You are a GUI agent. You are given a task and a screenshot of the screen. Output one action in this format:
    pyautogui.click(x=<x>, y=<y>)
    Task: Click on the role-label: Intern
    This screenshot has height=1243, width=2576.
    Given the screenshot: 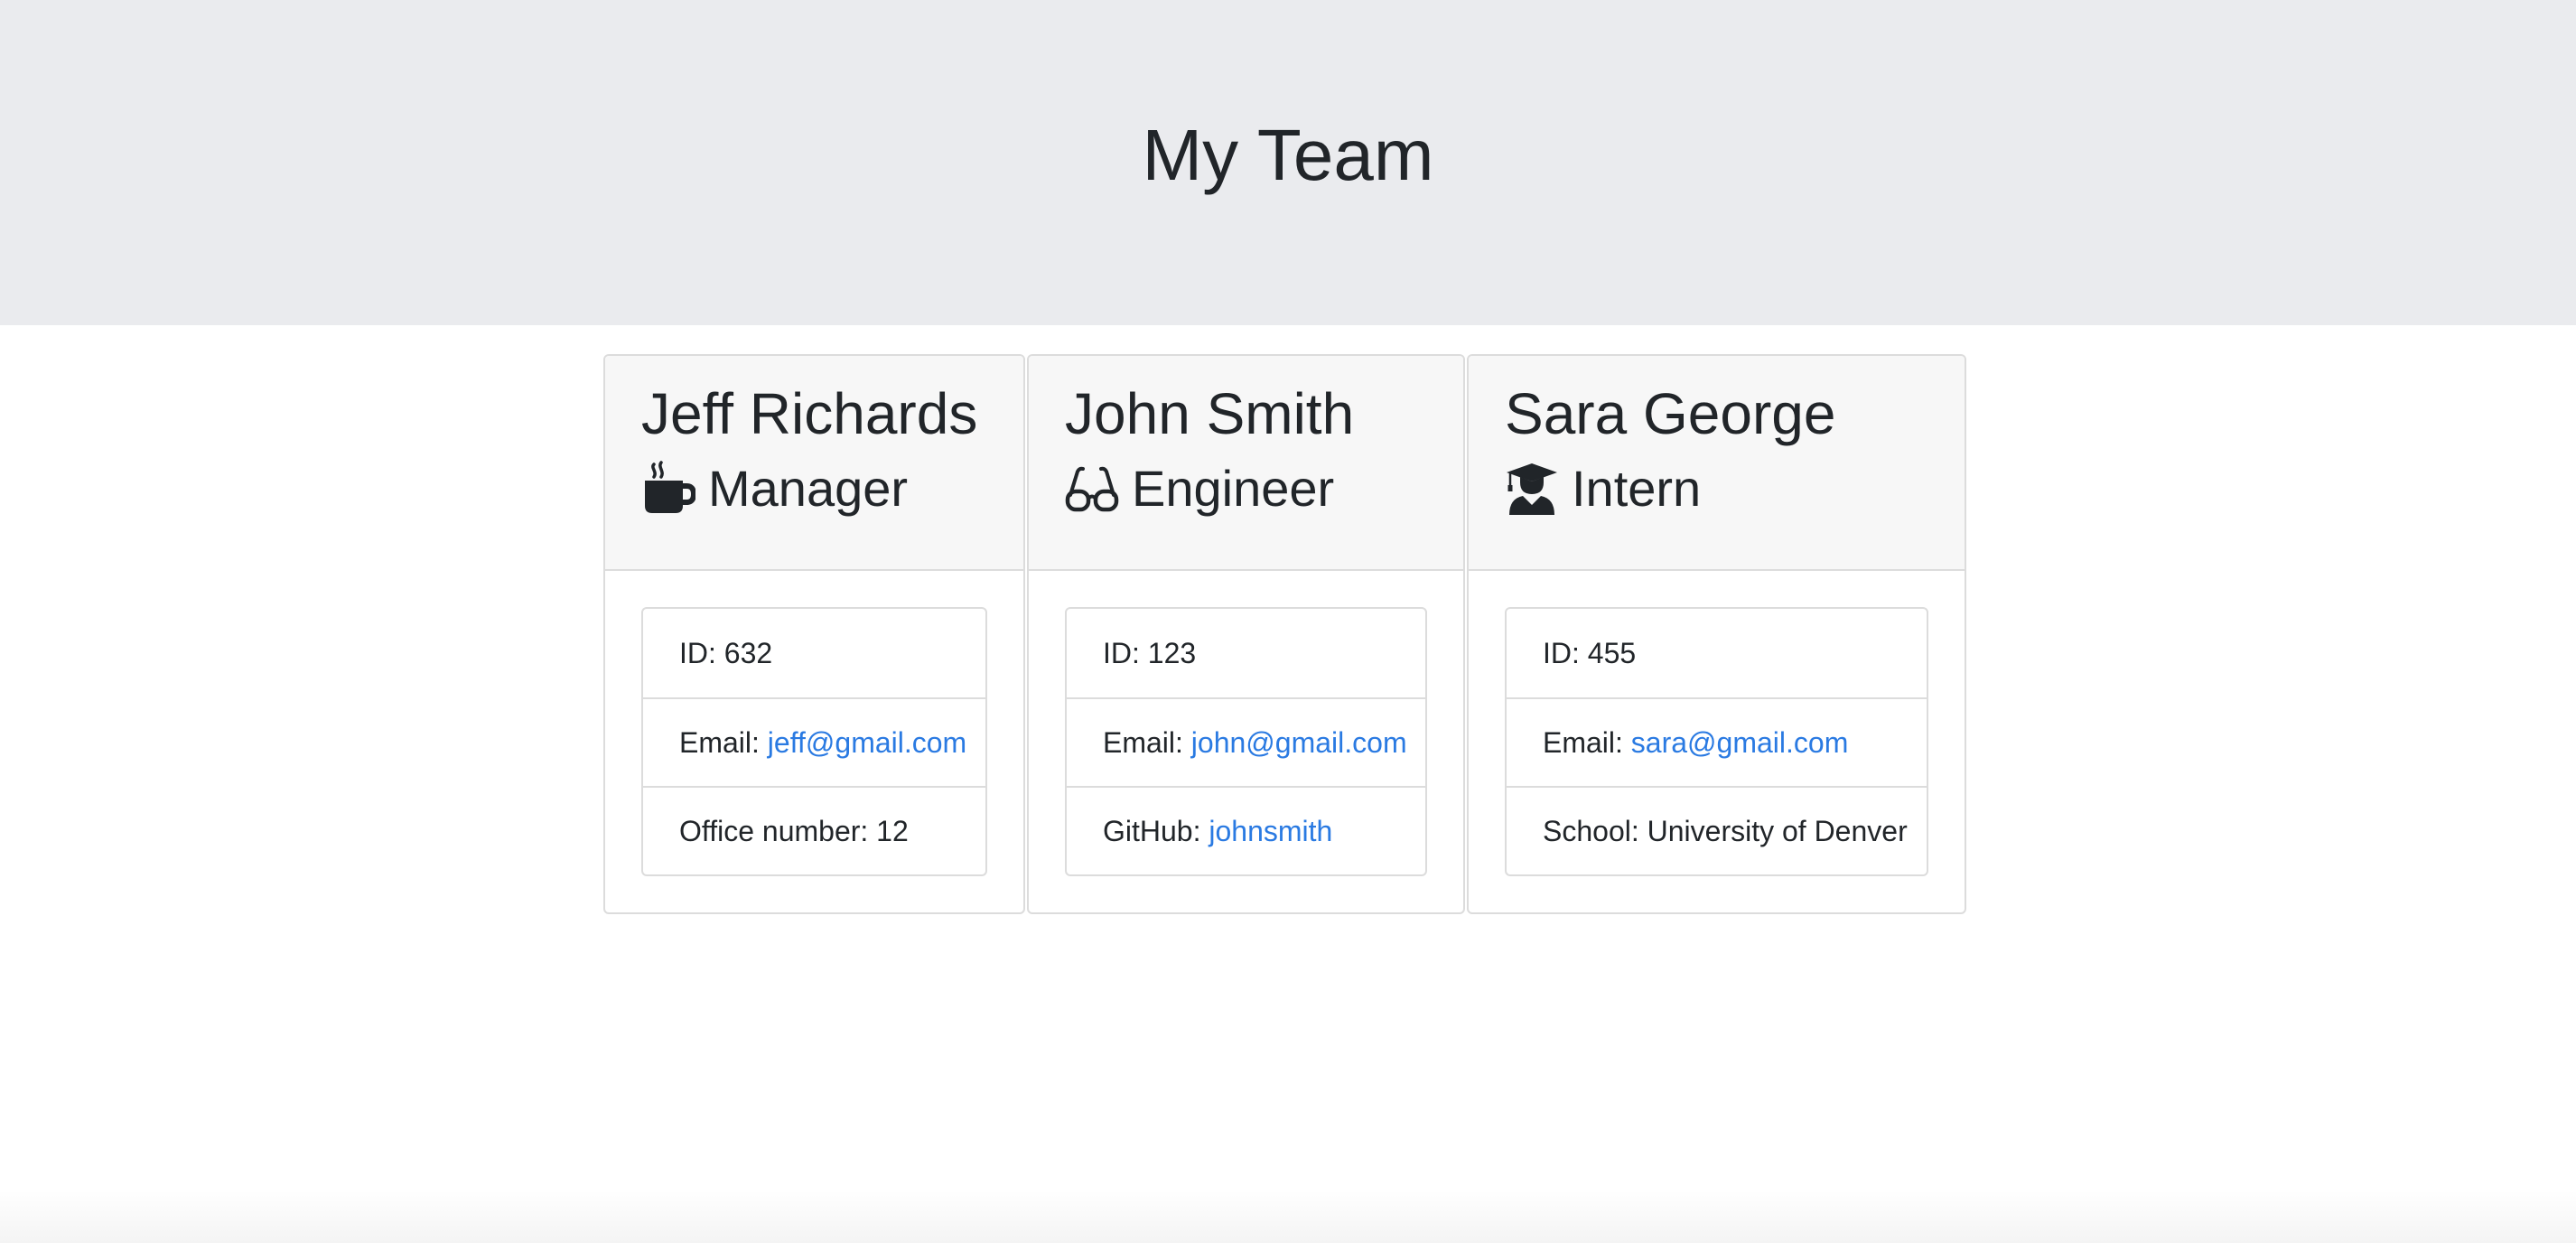 What is the action you would take?
    pyautogui.click(x=1637, y=488)
    